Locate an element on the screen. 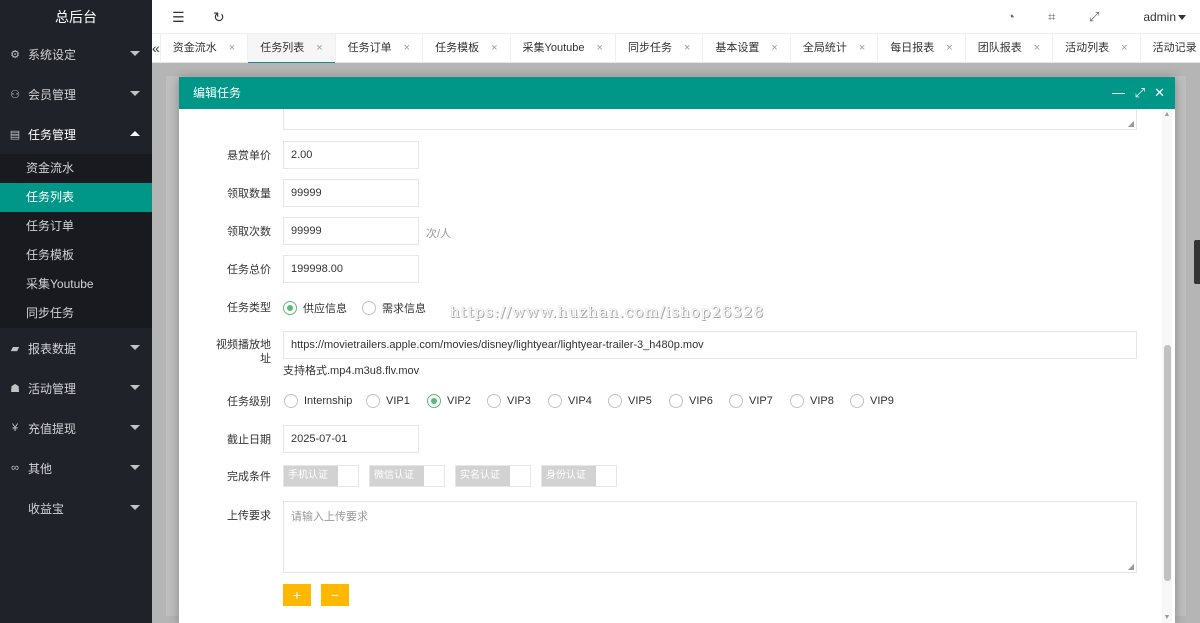 The image size is (1200, 623). modal-scrollbar: ▲ ▼ is located at coordinates (1167, 366).